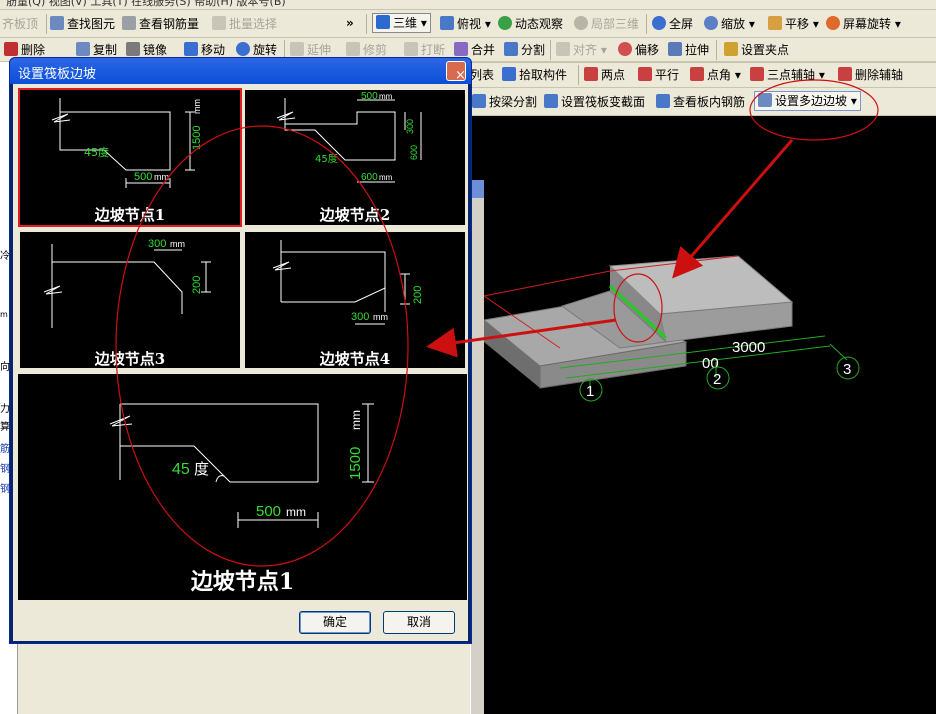 The image size is (936, 714). What do you see at coordinates (383, 22) in the screenshot?
I see `cube-icon` at bounding box center [383, 22].